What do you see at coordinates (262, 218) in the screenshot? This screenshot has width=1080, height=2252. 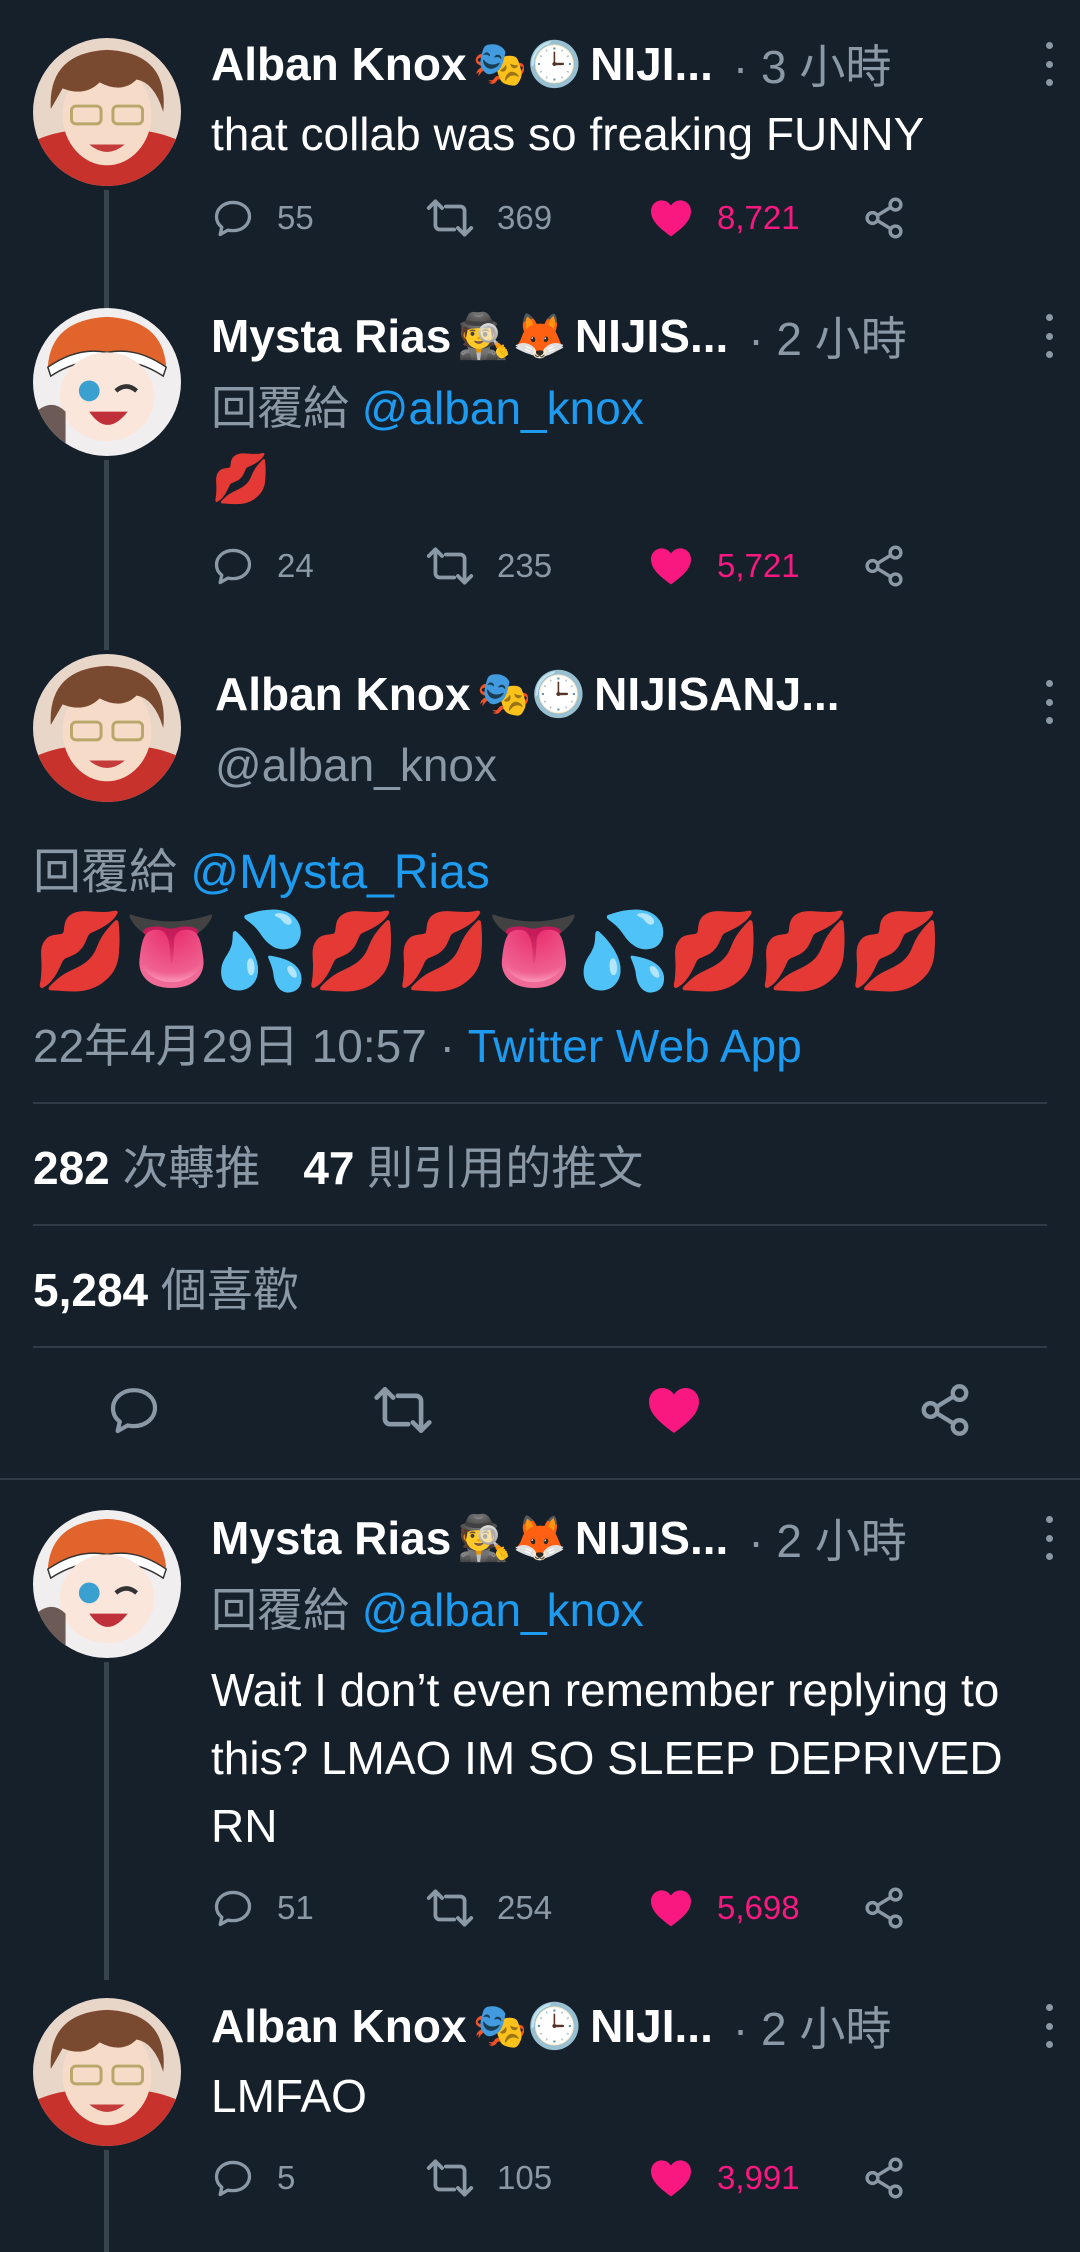 I see `reply-button: 55` at bounding box center [262, 218].